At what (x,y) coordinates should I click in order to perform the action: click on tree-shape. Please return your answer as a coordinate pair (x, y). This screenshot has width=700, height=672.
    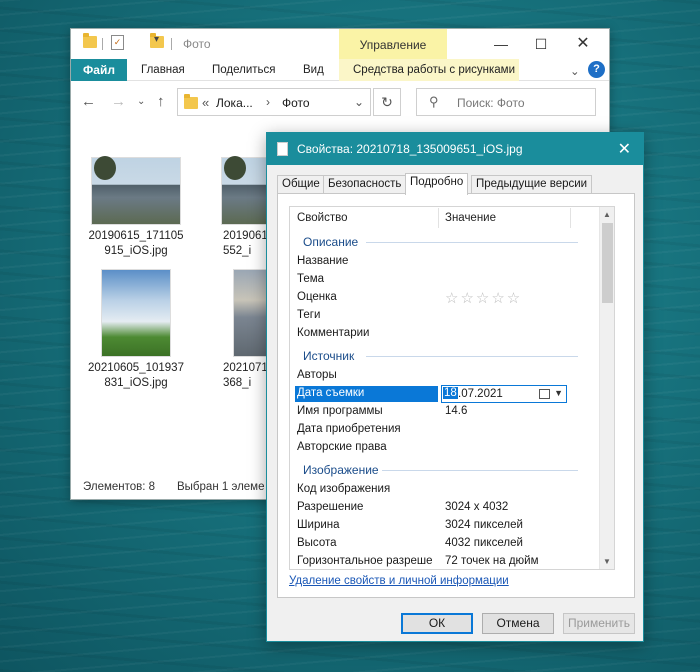
    Looking at the image, I should click on (235, 168).